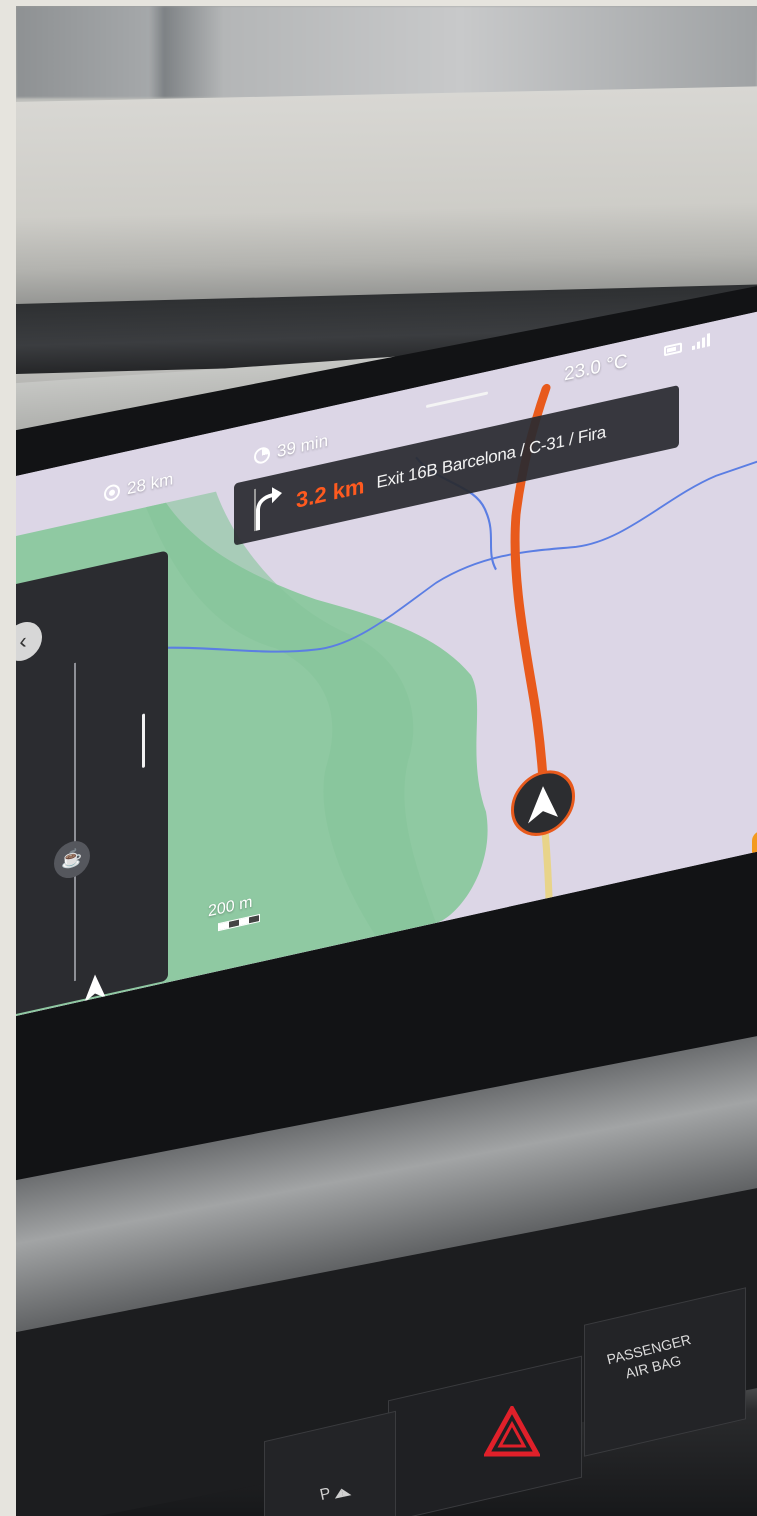 Image resolution: width=757 pixels, height=1516 pixels. I want to click on panel-drag-handle, so click(143, 741).